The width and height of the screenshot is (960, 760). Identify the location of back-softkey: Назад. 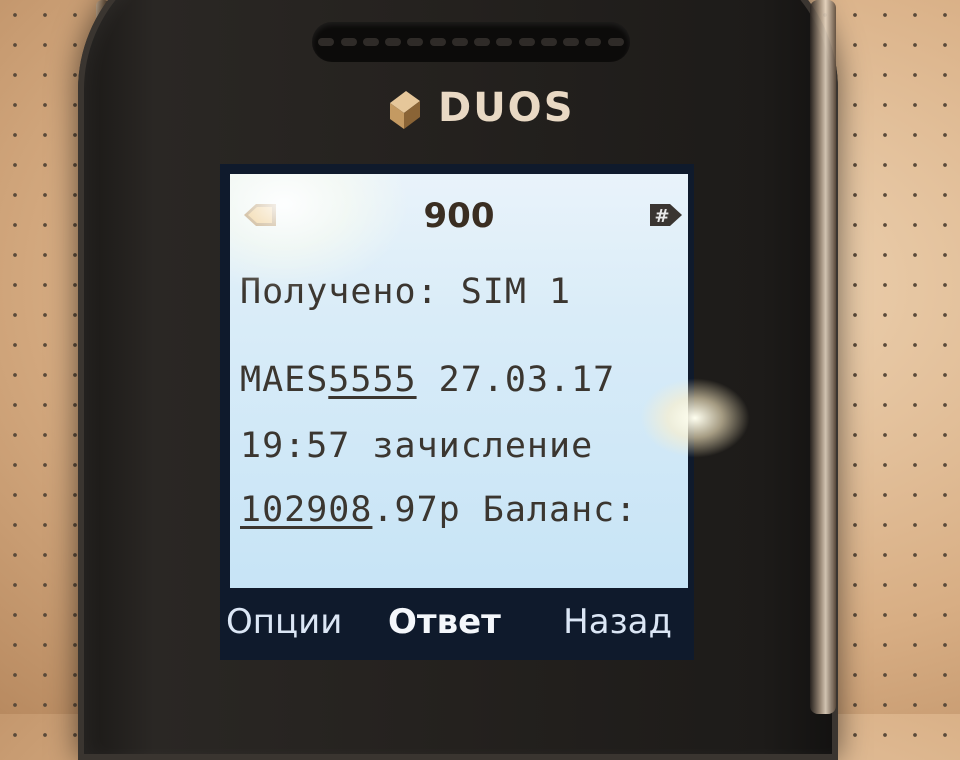
(617, 622).